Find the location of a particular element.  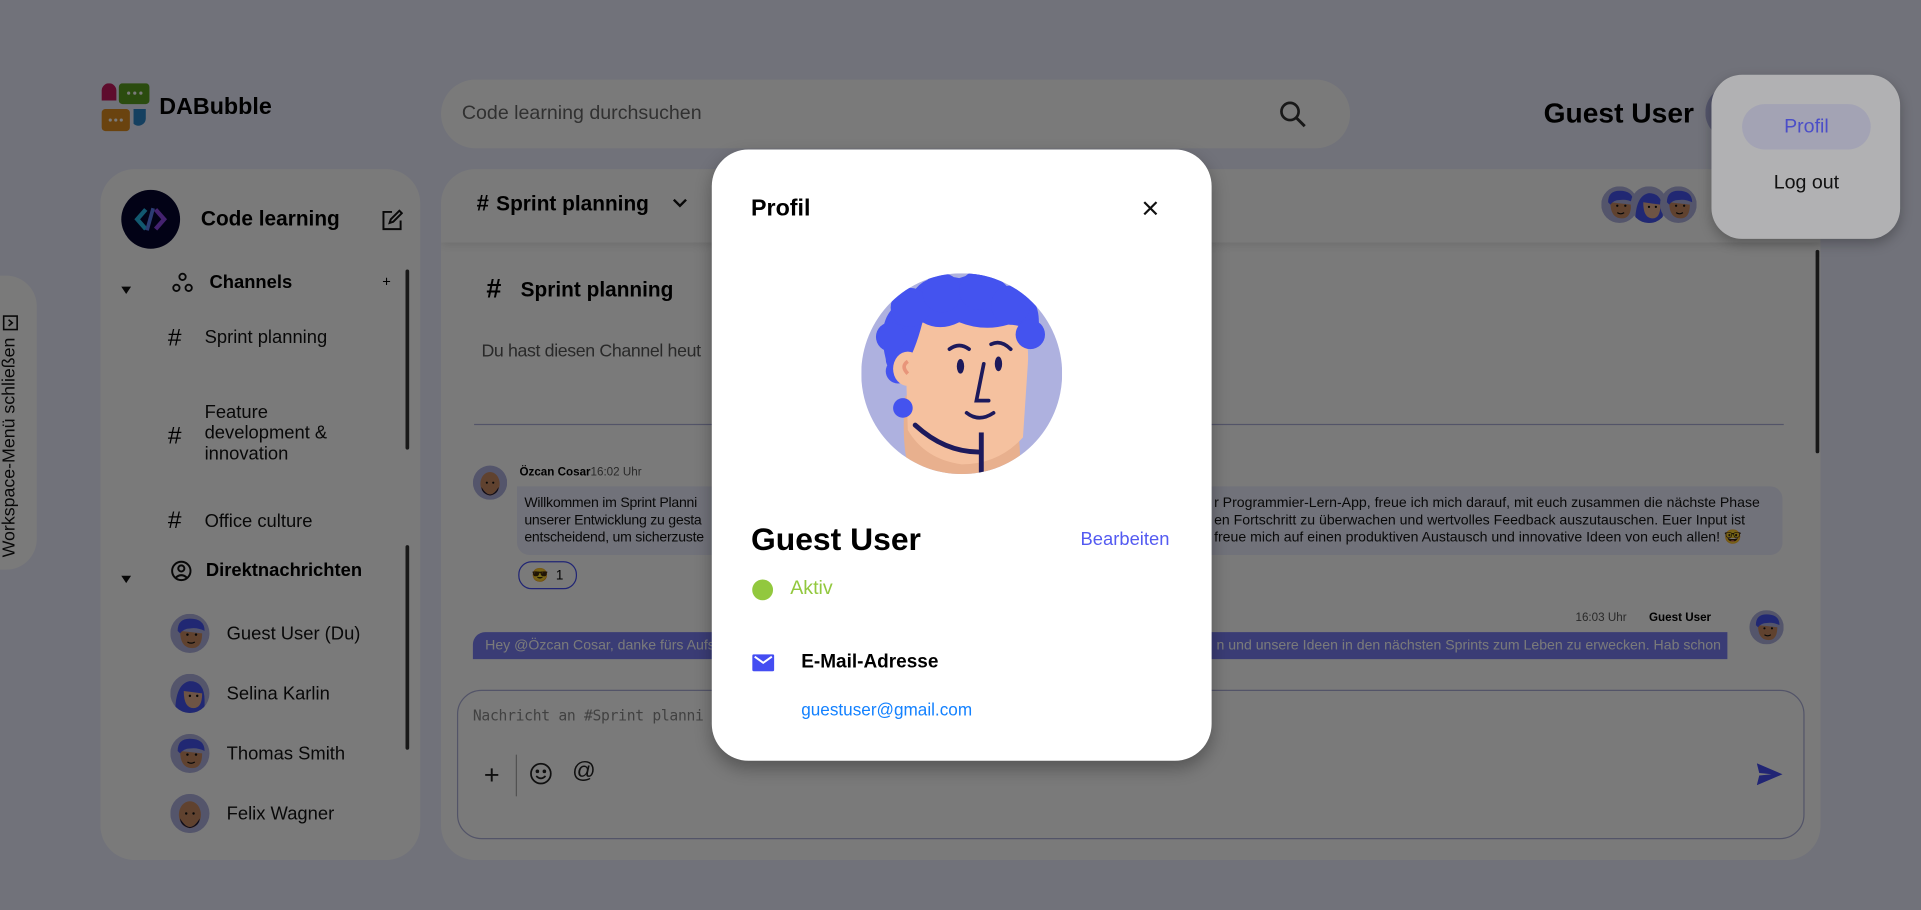

reaction-chip: 😎 1 is located at coordinates (548, 575).